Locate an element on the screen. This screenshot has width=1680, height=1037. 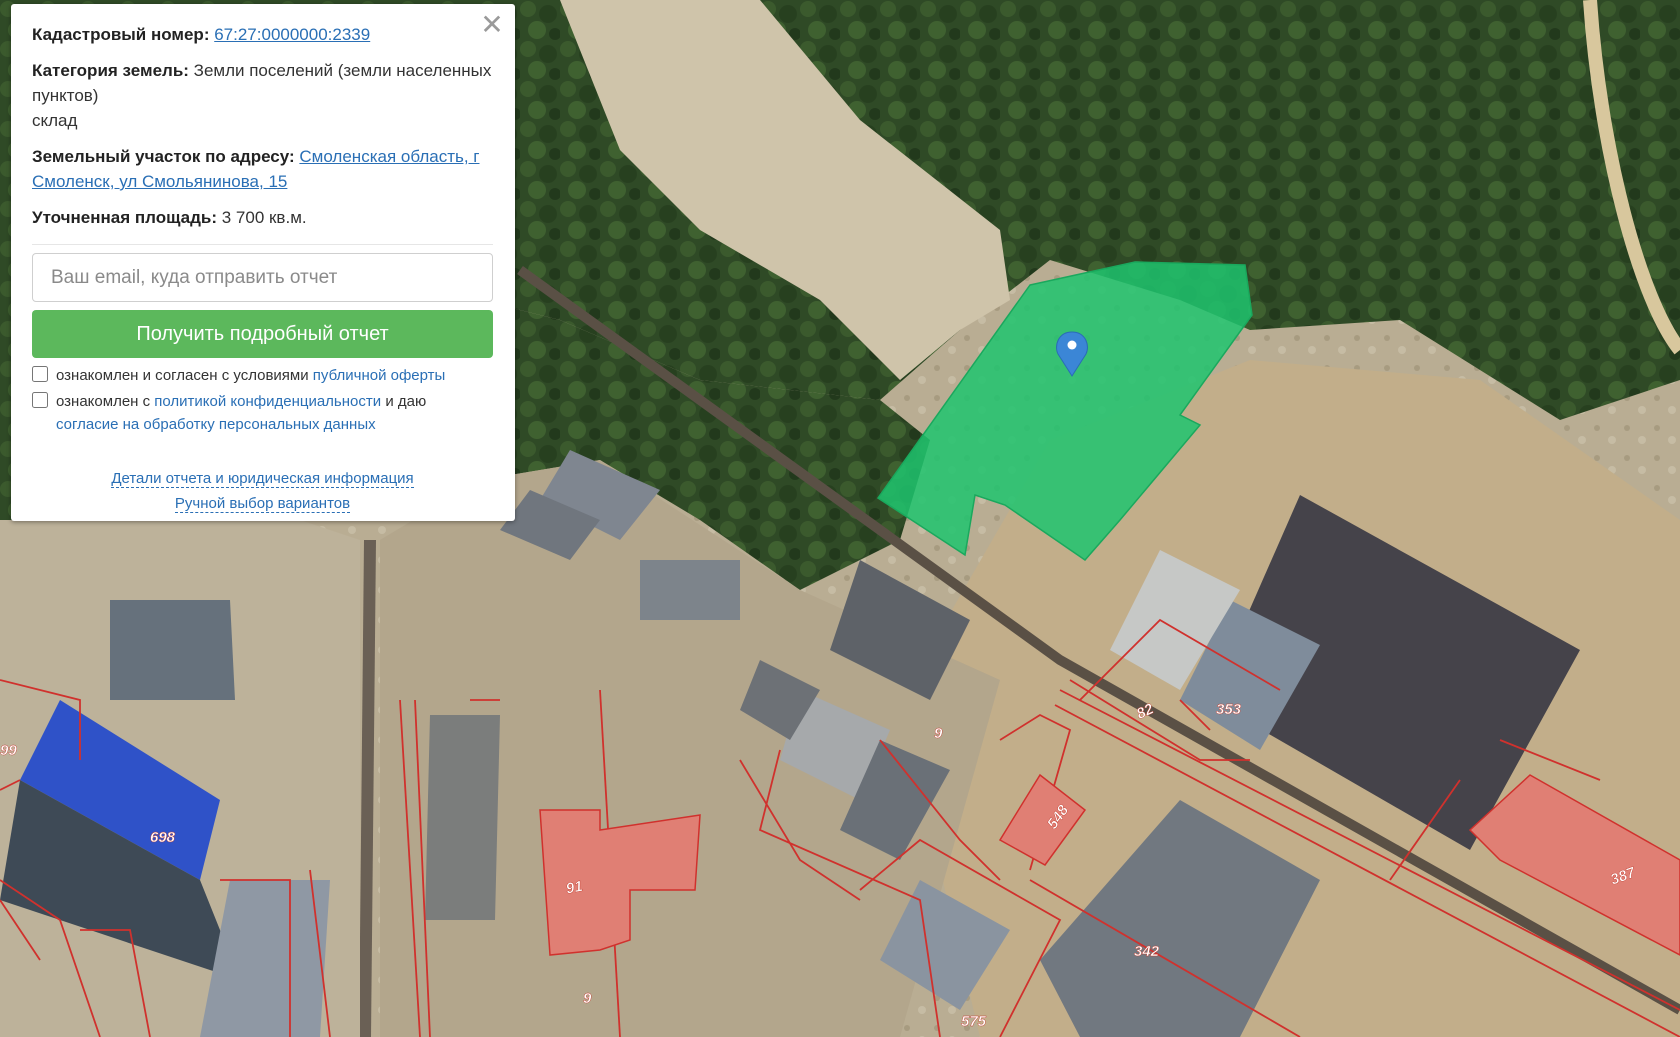
parcel-label-575: 575 is located at coordinates (974, 1021).